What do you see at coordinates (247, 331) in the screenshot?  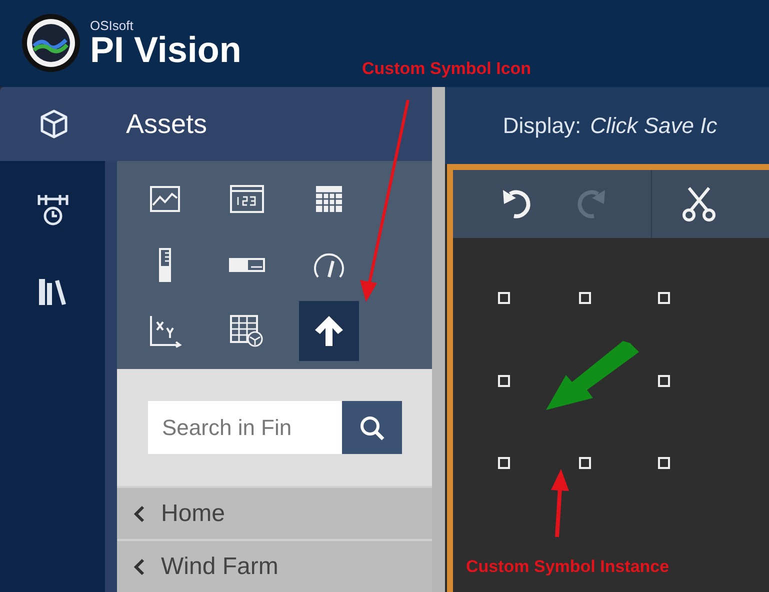 I see `asset-table-icon` at bounding box center [247, 331].